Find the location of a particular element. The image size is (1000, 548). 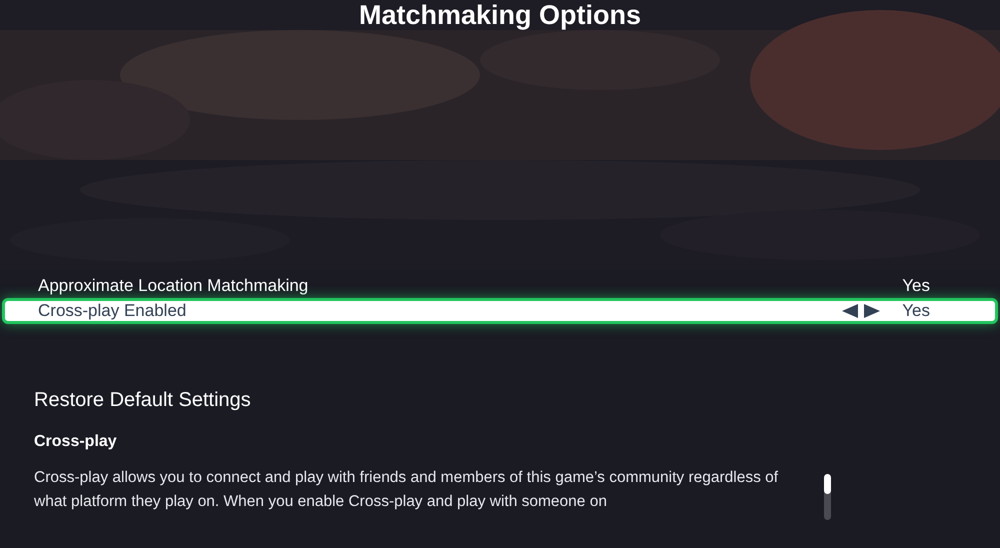

option-row: Cross-play Enabled Yes is located at coordinates (500, 311).